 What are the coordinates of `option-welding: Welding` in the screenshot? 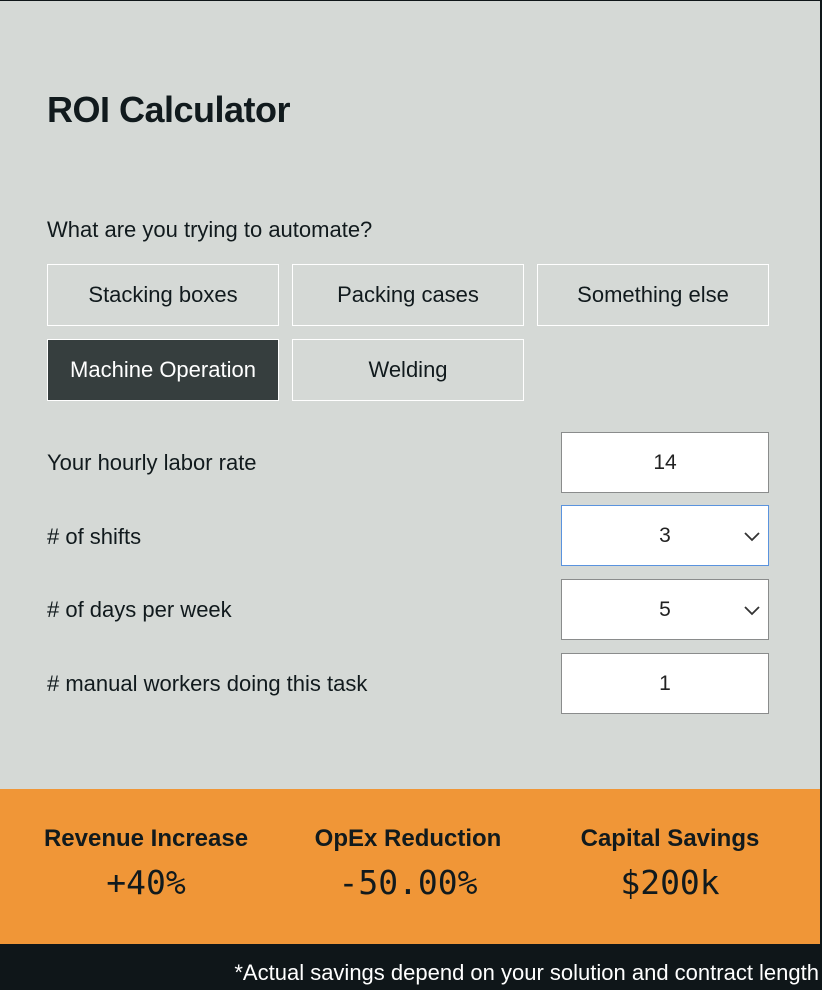 It's located at (408, 370).